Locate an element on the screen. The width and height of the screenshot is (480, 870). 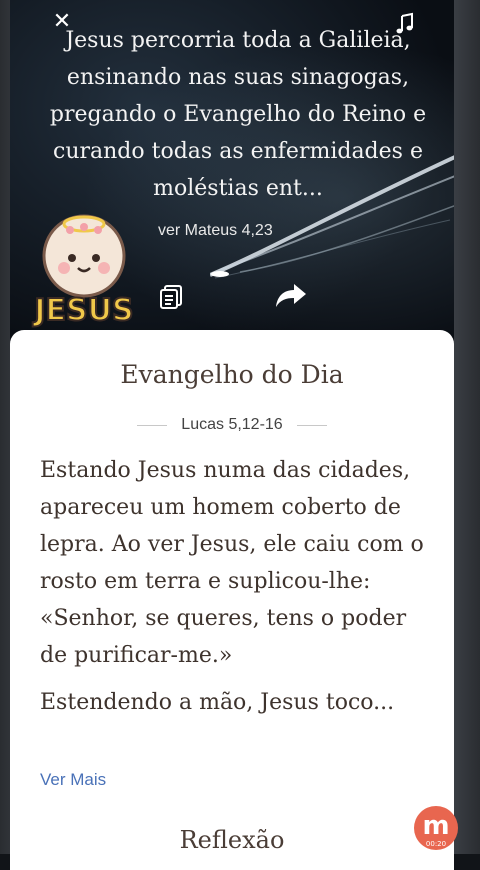
verse-reference: ver Mateus 4,23 is located at coordinates (215, 231).